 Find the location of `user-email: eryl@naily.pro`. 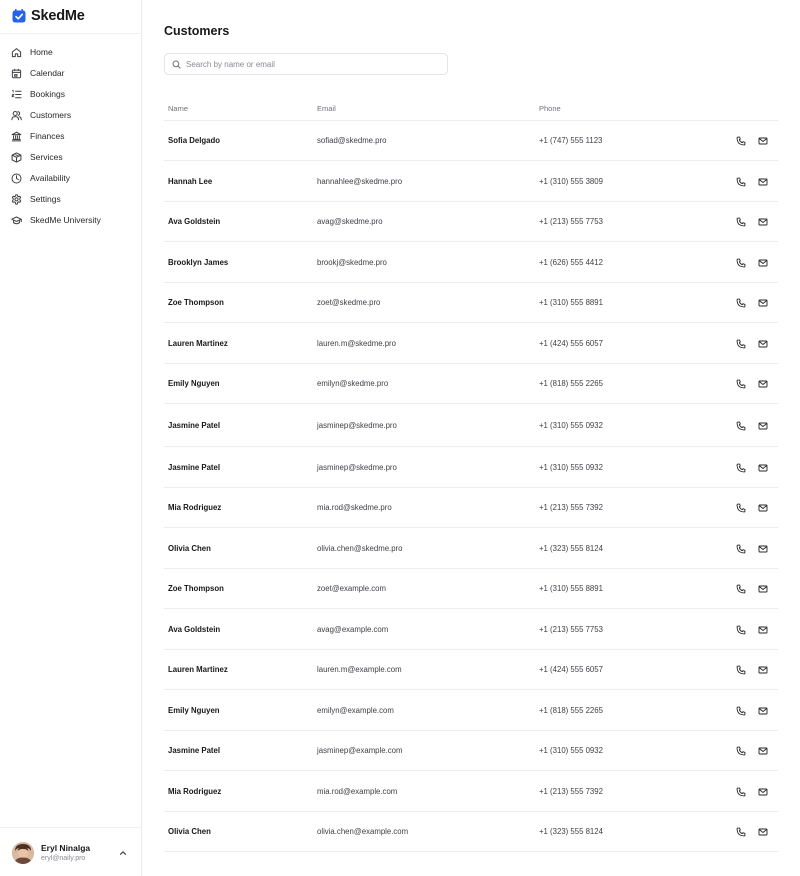

user-email: eryl@naily.pro is located at coordinates (63, 858).